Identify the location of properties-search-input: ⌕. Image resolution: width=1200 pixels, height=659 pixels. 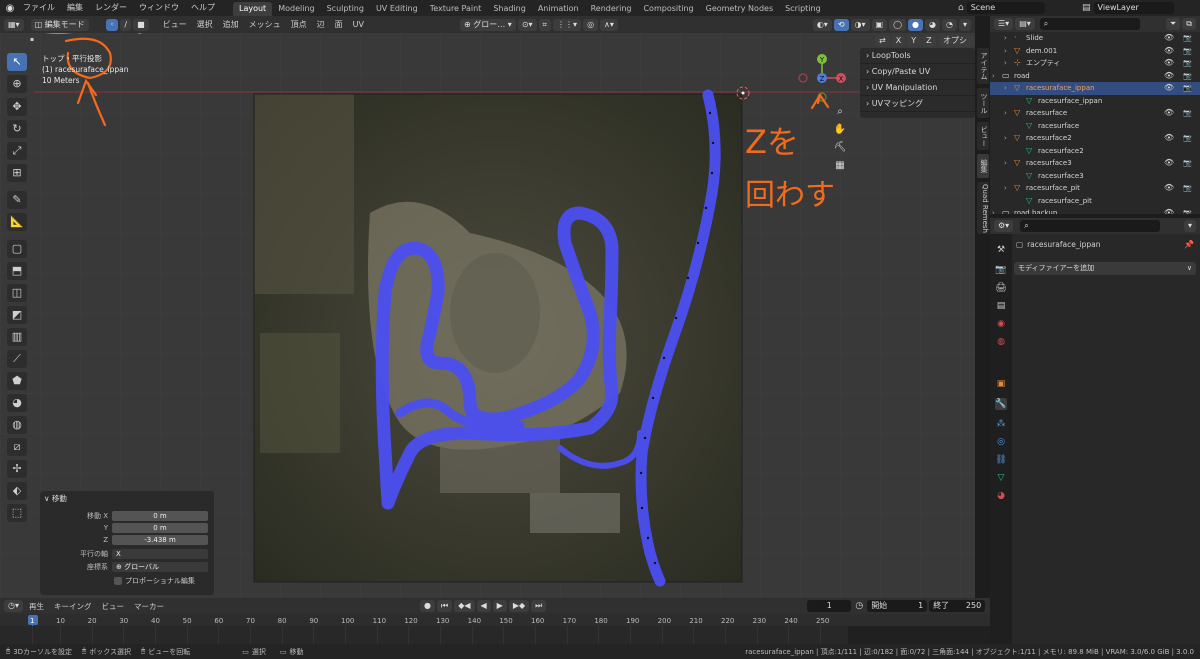
(1090, 226).